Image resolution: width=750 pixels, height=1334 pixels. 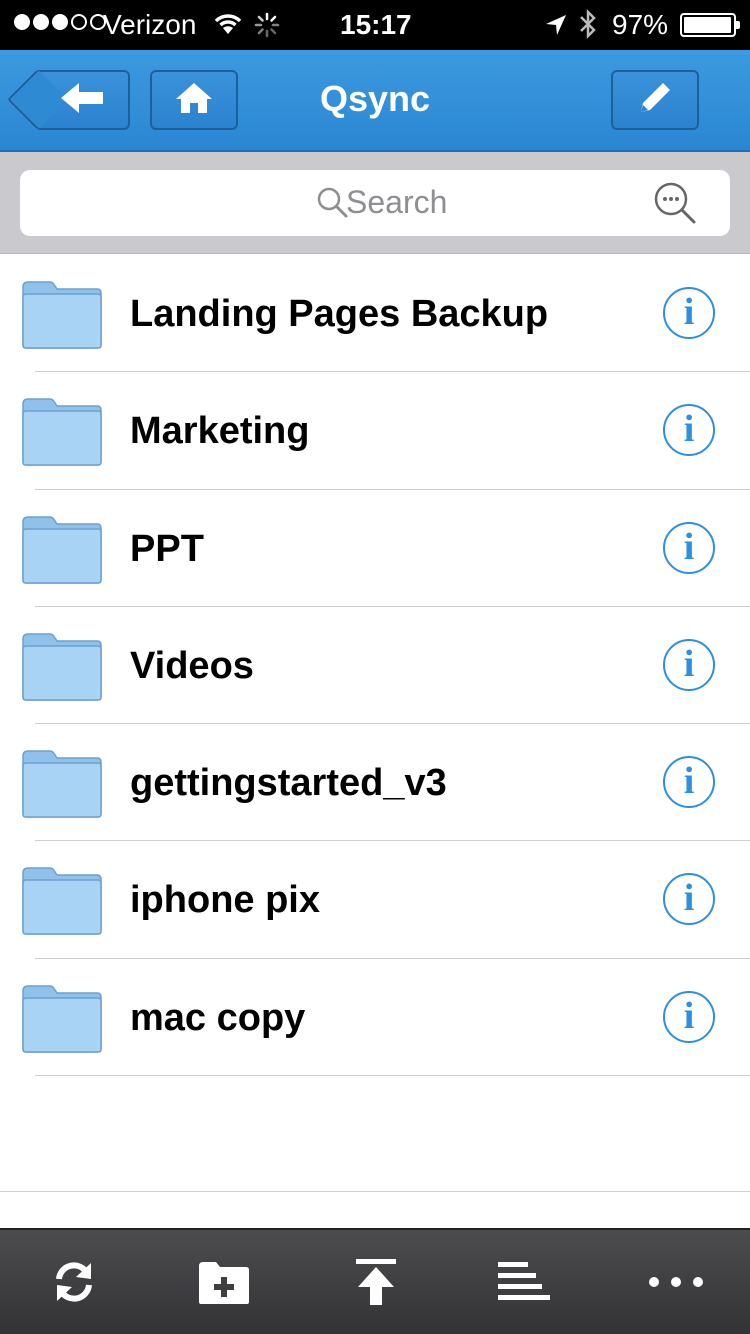 I want to click on folder-name: PPT, so click(x=167, y=548).